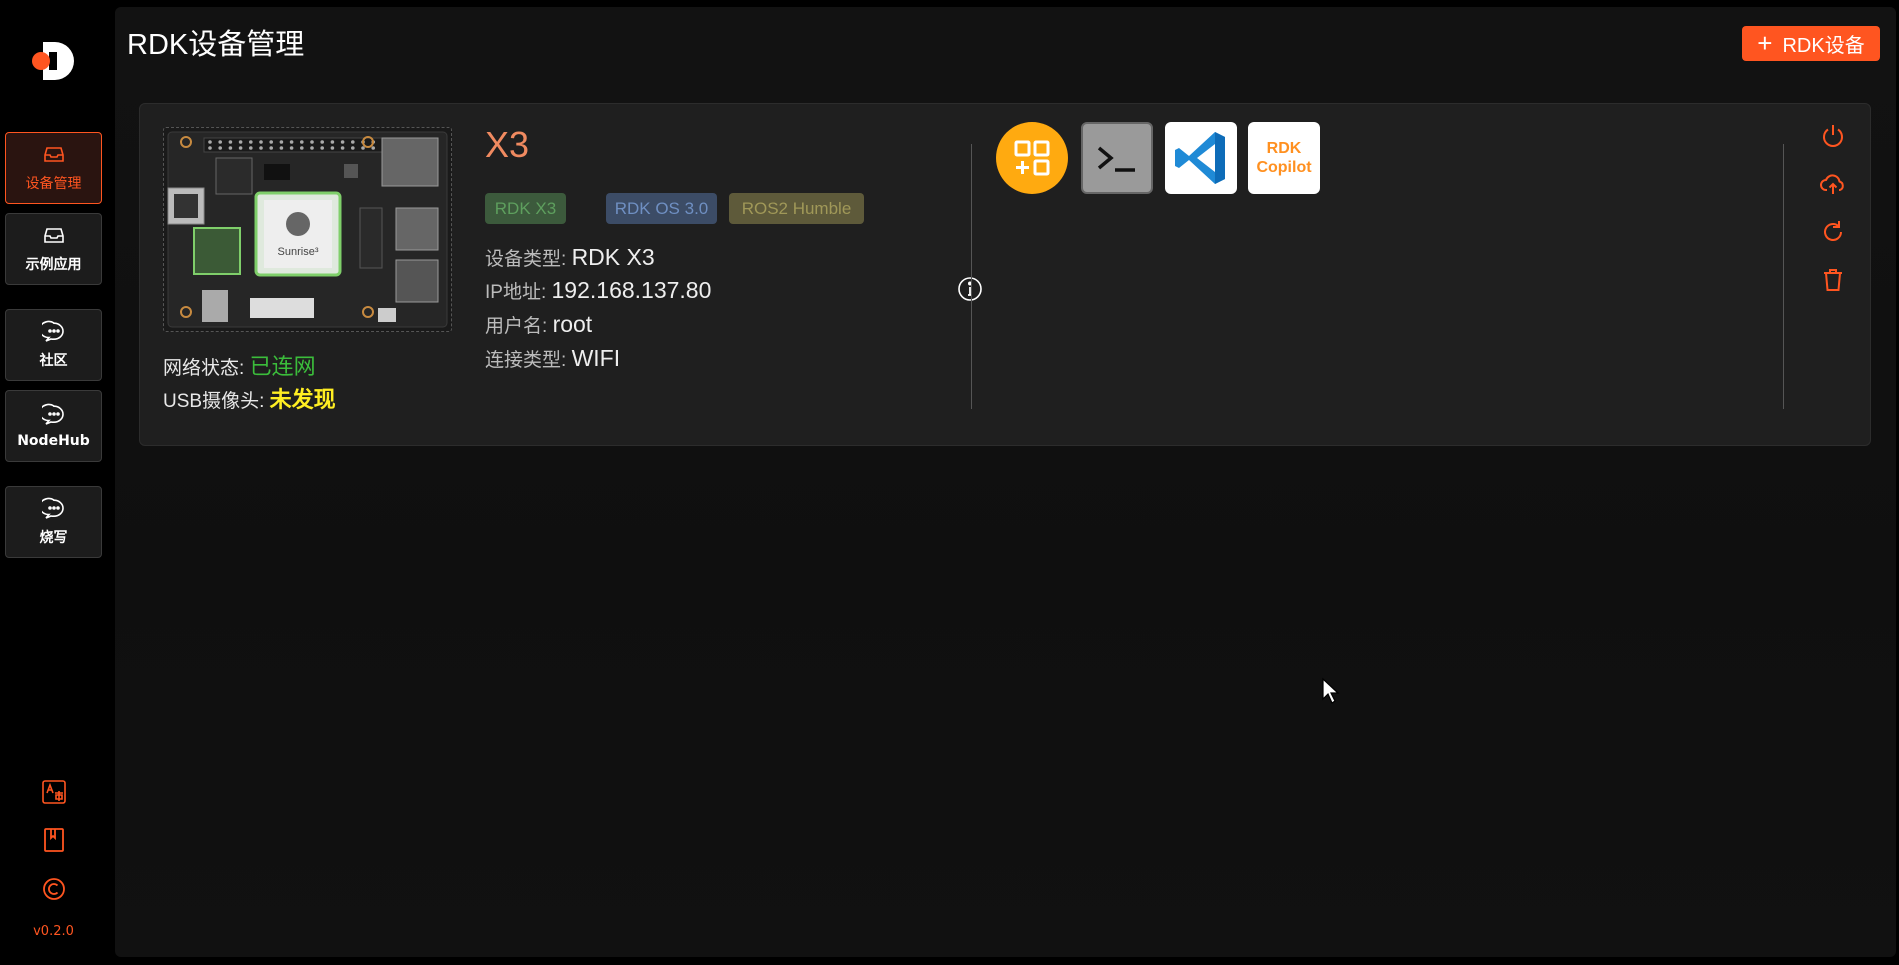 This screenshot has width=1899, height=965. What do you see at coordinates (971, 276) in the screenshot?
I see `divider-left` at bounding box center [971, 276].